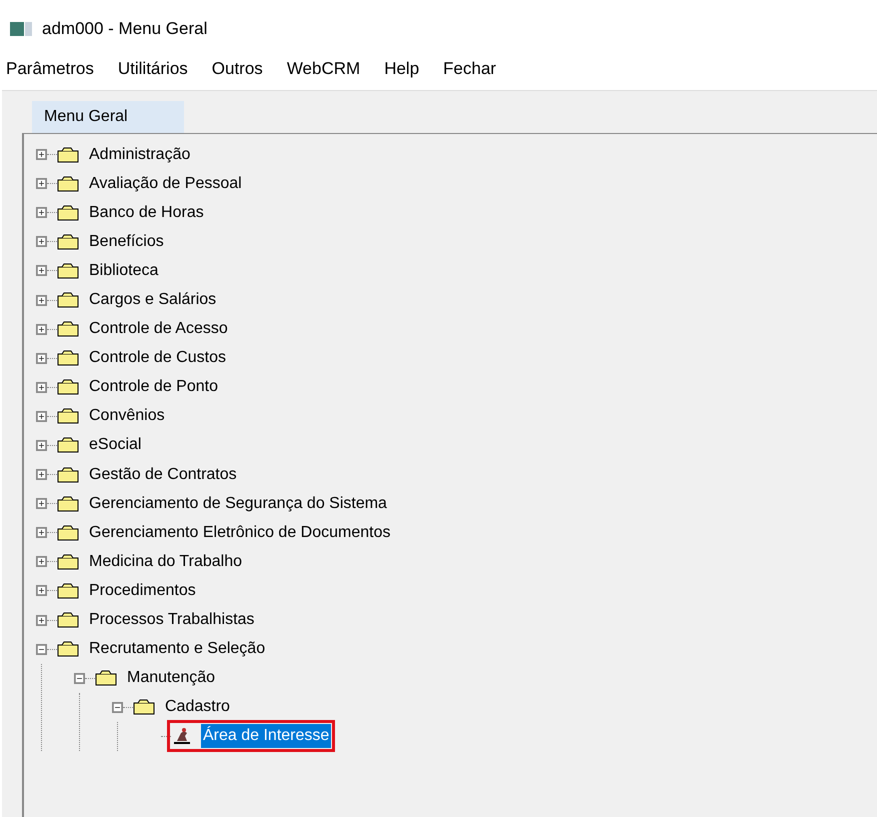  What do you see at coordinates (157, 358) in the screenshot?
I see `tree-item: Controle de Custos` at bounding box center [157, 358].